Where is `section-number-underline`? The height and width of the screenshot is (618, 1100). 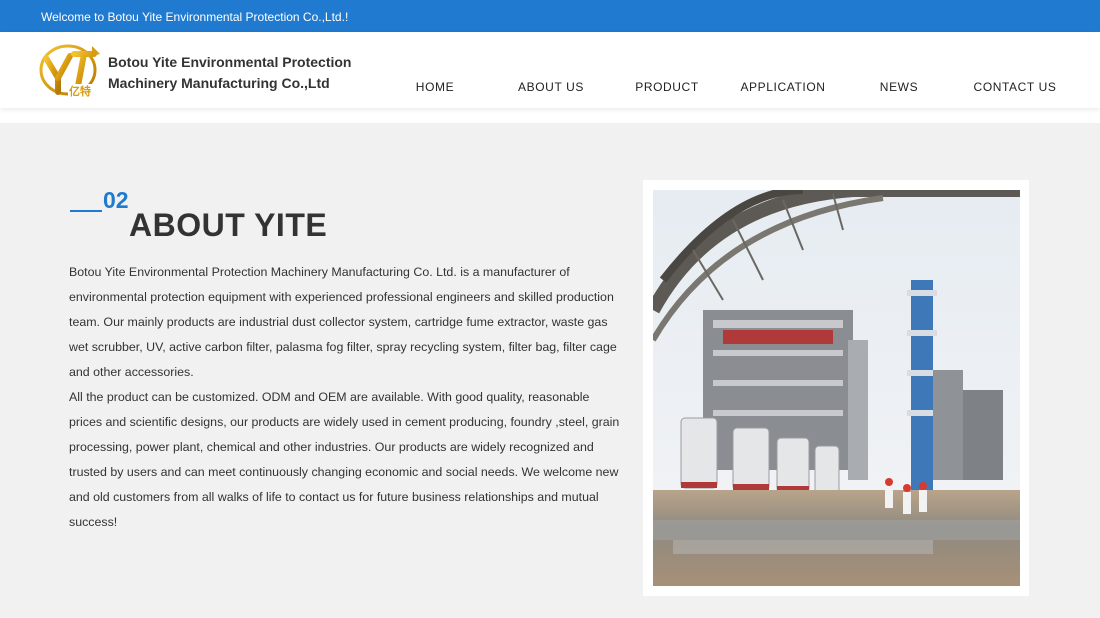 section-number-underline is located at coordinates (86, 211).